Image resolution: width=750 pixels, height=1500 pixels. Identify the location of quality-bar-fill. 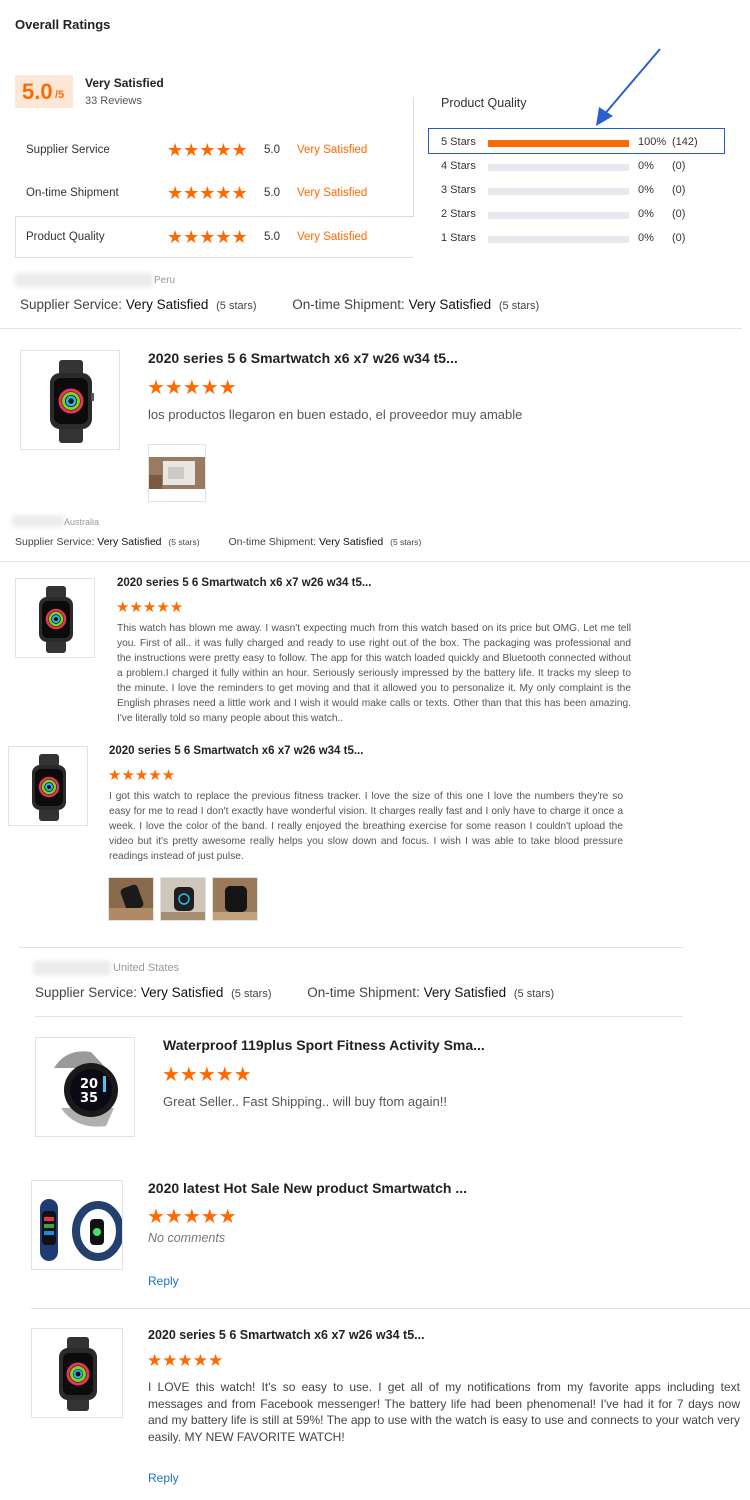
(558, 143).